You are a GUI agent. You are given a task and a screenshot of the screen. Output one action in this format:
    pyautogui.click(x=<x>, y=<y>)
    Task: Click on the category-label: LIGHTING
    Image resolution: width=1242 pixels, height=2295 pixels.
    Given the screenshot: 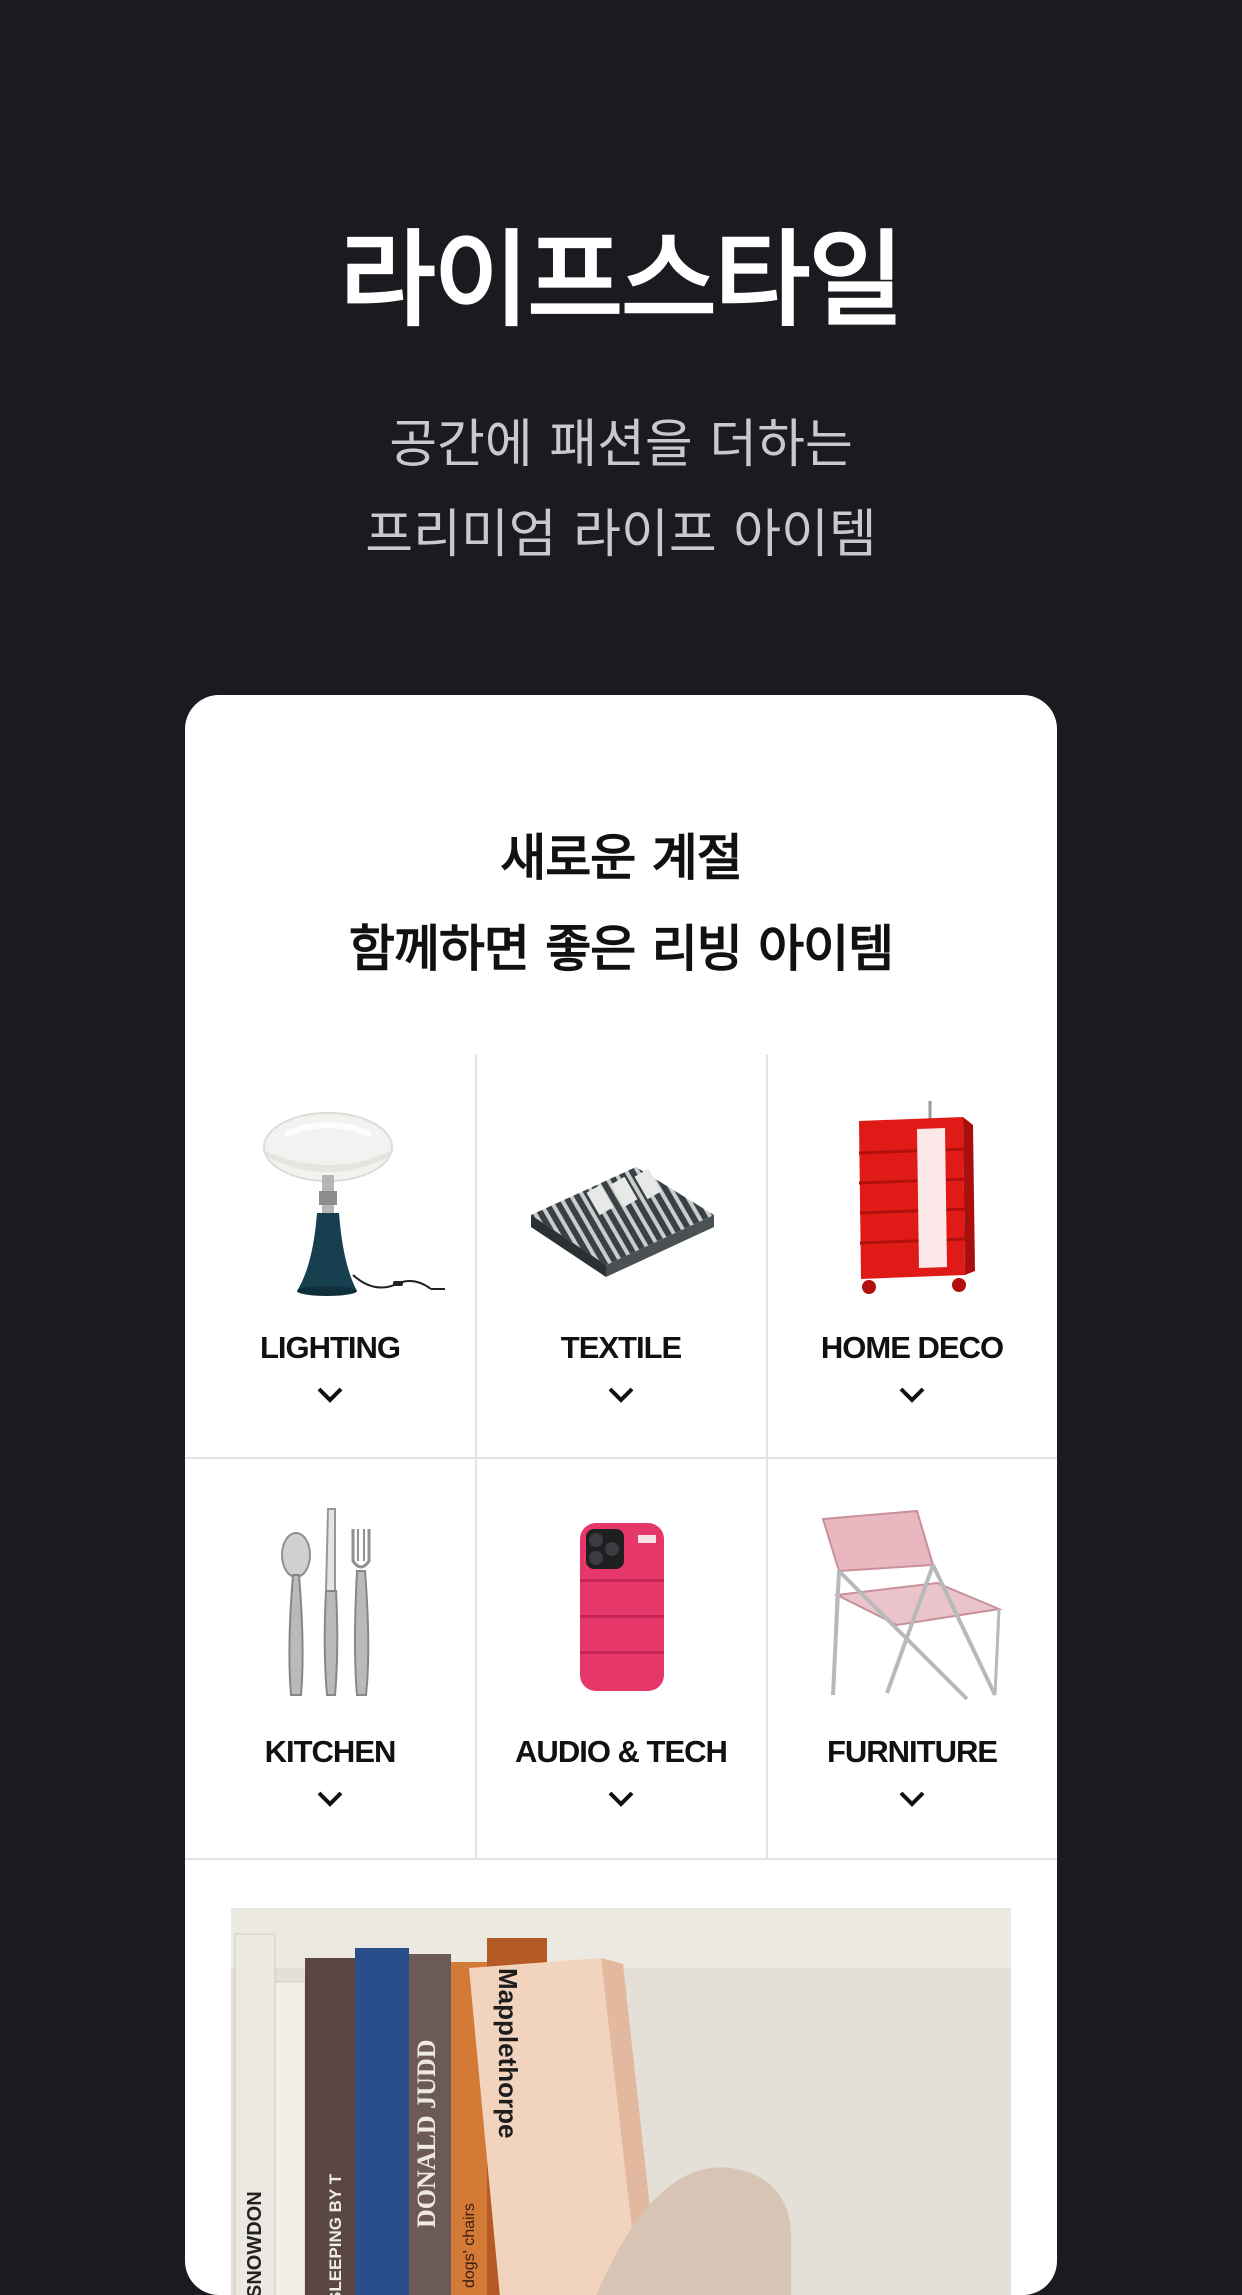 What is the action you would take?
    pyautogui.click(x=330, y=1347)
    